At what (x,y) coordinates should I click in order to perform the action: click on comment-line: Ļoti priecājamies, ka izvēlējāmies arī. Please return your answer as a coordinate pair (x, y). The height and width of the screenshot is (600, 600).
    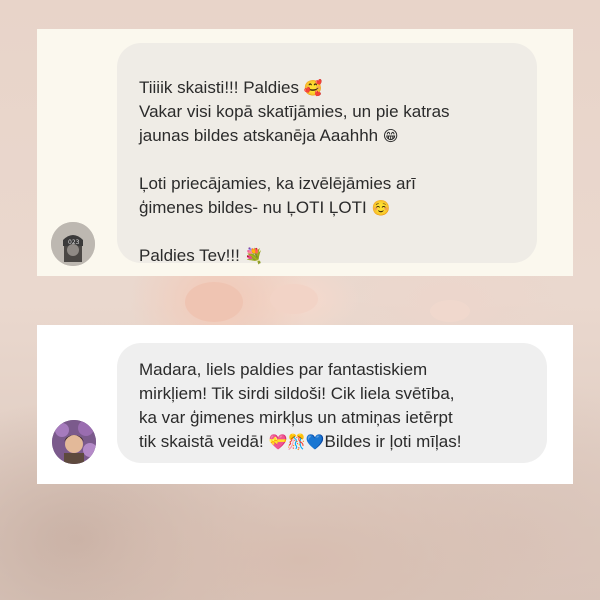
    Looking at the image, I should click on (277, 183).